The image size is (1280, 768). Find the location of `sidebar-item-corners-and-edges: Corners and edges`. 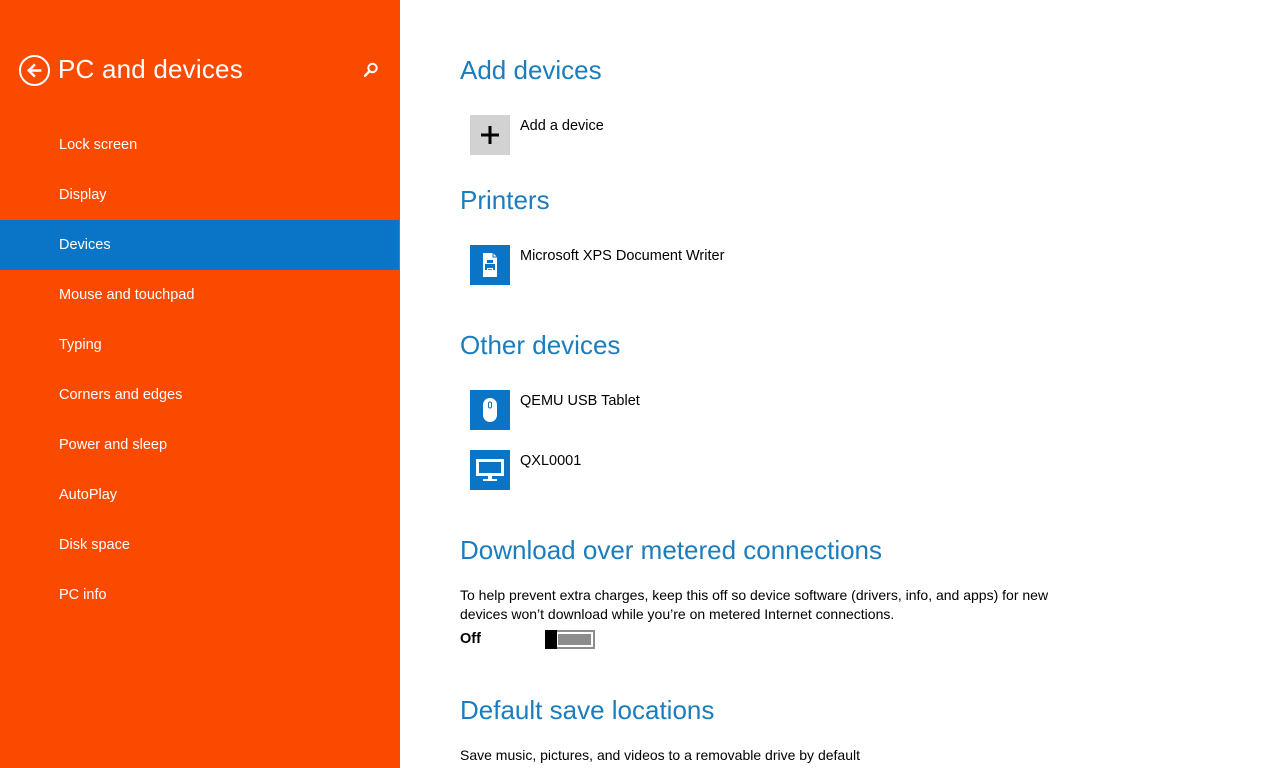

sidebar-item-corners-and-edges: Corners and edges is located at coordinates (200, 395).